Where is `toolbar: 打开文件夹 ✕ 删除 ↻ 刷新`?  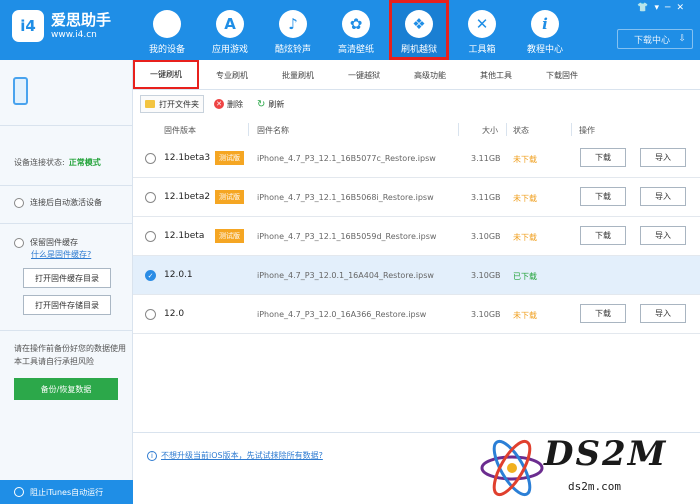 toolbar: 打开文件夹 ✕ 删除 ↻ 刷新 is located at coordinates (416, 104).